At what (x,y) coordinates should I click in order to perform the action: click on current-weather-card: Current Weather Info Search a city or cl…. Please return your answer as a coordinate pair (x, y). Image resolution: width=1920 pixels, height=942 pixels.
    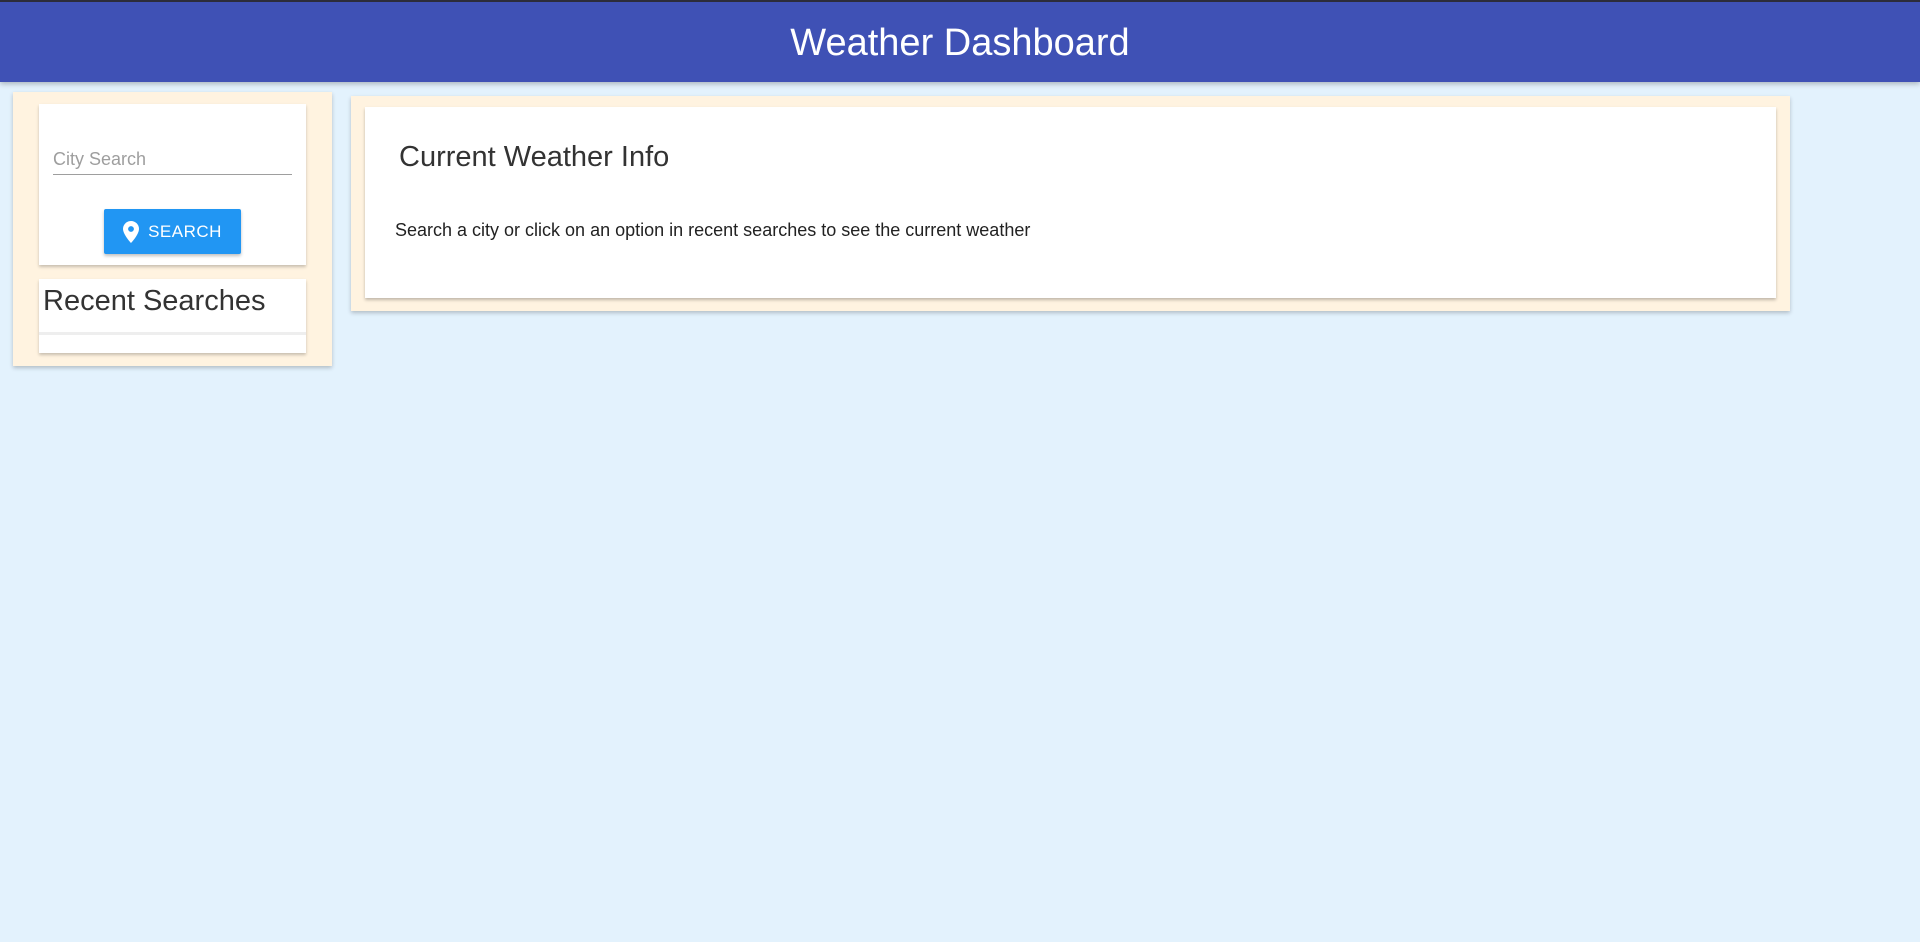
    Looking at the image, I should click on (1070, 202).